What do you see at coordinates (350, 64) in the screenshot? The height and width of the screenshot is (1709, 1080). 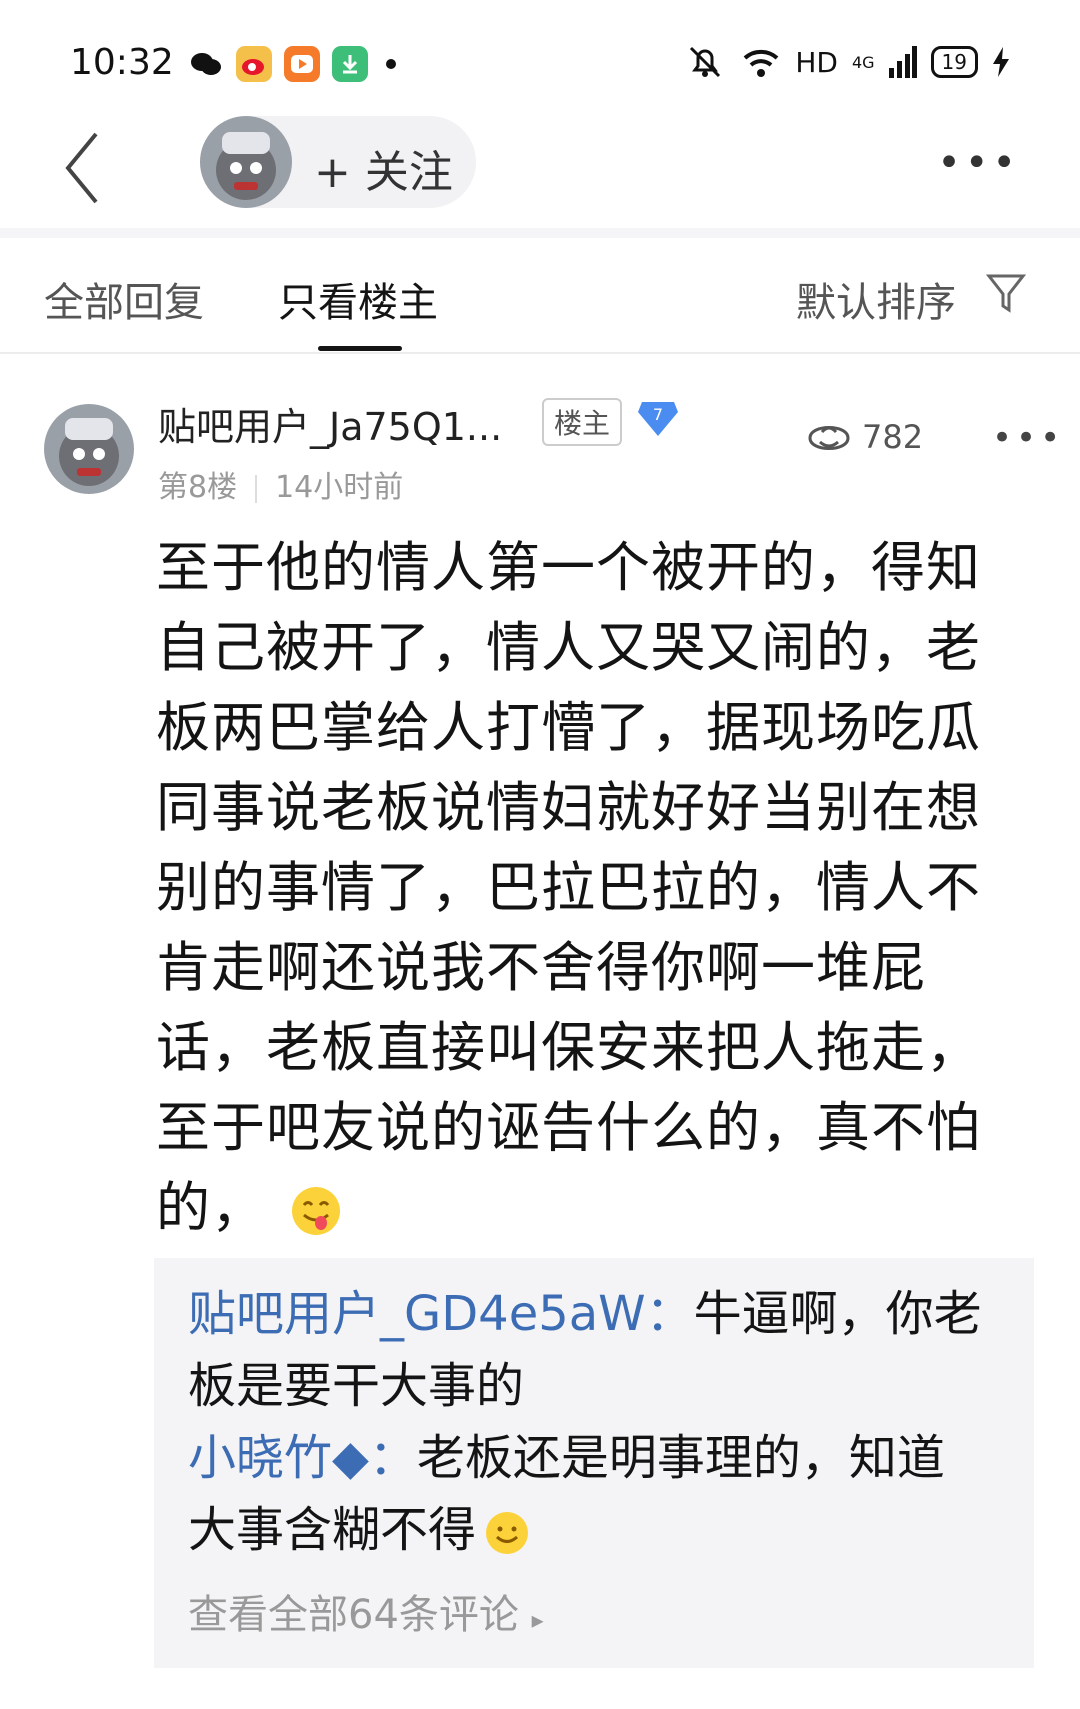 I see `download-icon` at bounding box center [350, 64].